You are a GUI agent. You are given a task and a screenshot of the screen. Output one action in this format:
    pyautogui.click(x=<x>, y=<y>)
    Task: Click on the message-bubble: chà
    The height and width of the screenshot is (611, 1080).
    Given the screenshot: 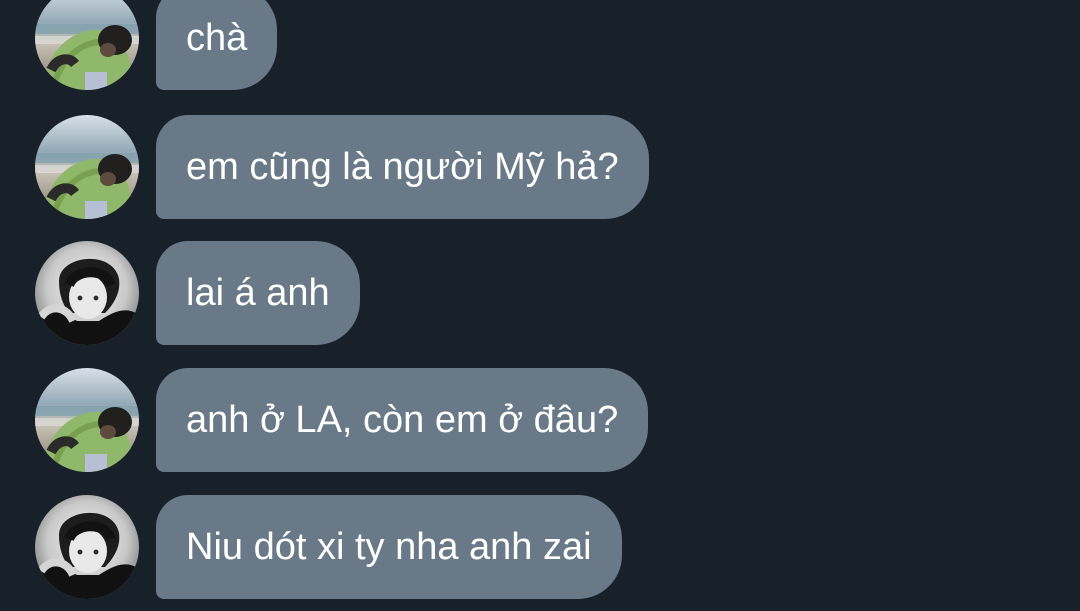 What is the action you would take?
    pyautogui.click(x=217, y=45)
    